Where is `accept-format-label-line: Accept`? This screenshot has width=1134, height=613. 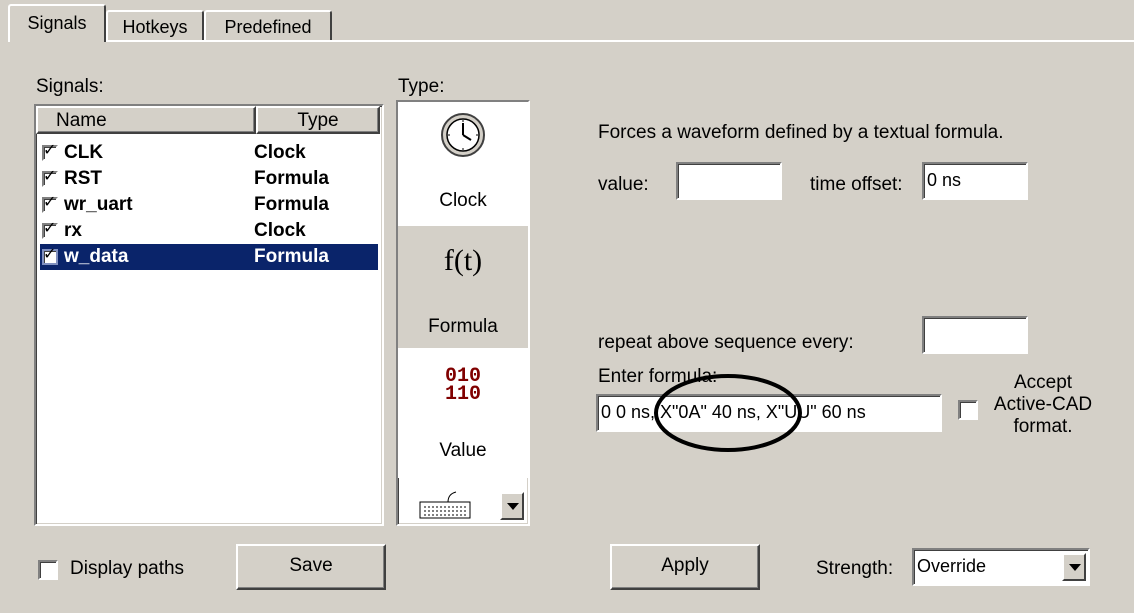
accept-format-label-line: Accept is located at coordinates (1043, 382).